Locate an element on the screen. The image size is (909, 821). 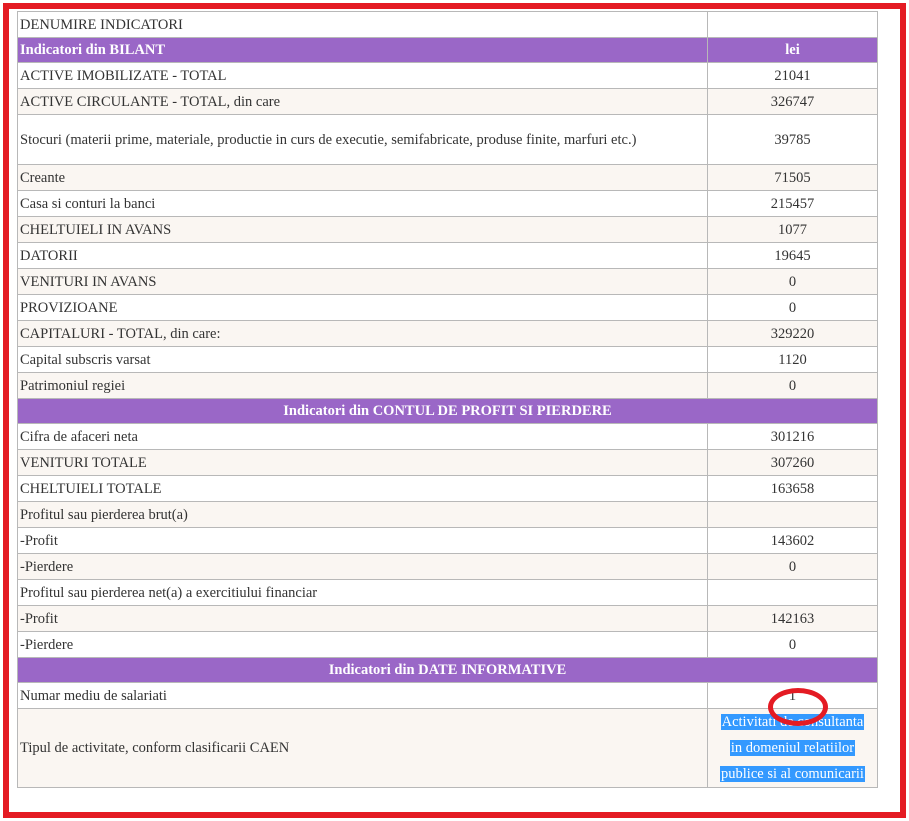
table-row: CHELTUIELI IN AVANS 1077 is located at coordinates (447, 229).